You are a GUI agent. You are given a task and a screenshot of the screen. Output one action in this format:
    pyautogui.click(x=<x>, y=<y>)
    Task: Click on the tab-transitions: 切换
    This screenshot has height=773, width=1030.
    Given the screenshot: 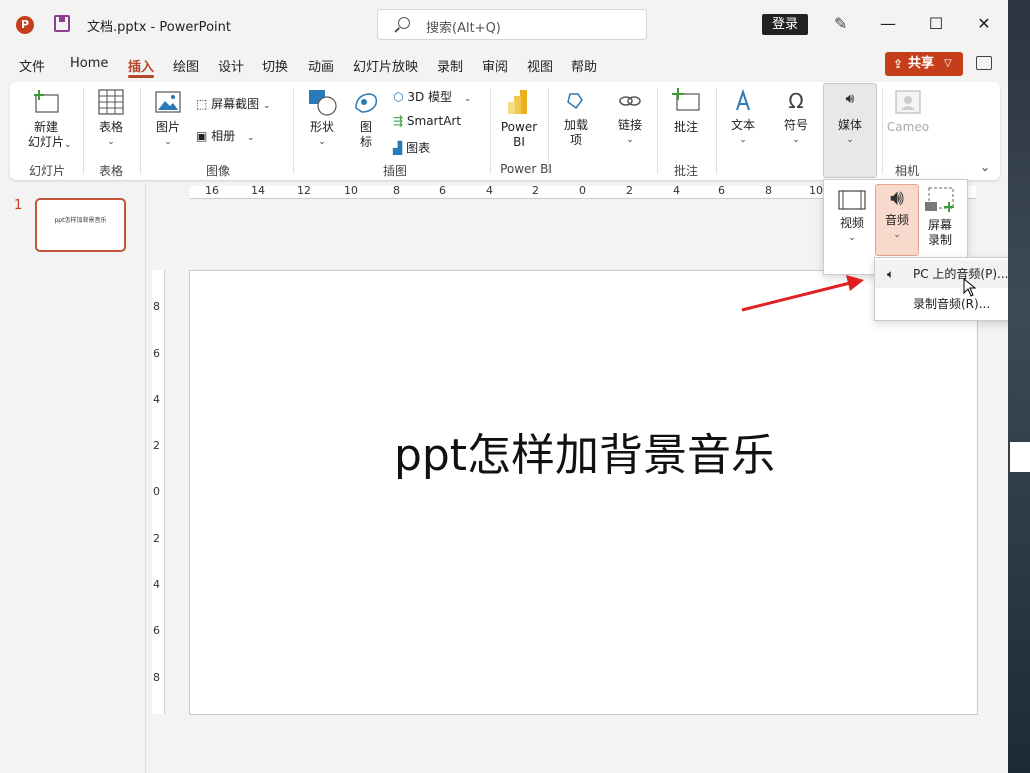 What is the action you would take?
    pyautogui.click(x=275, y=65)
    